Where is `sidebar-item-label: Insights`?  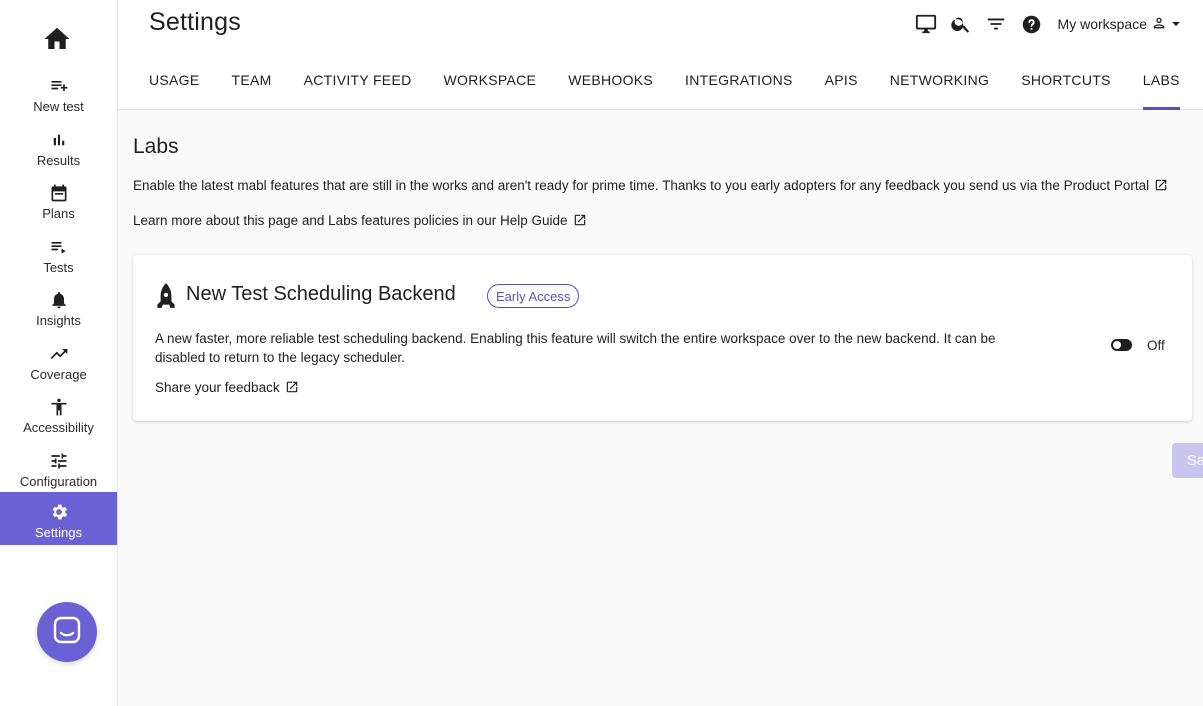 sidebar-item-label: Insights is located at coordinates (58, 320).